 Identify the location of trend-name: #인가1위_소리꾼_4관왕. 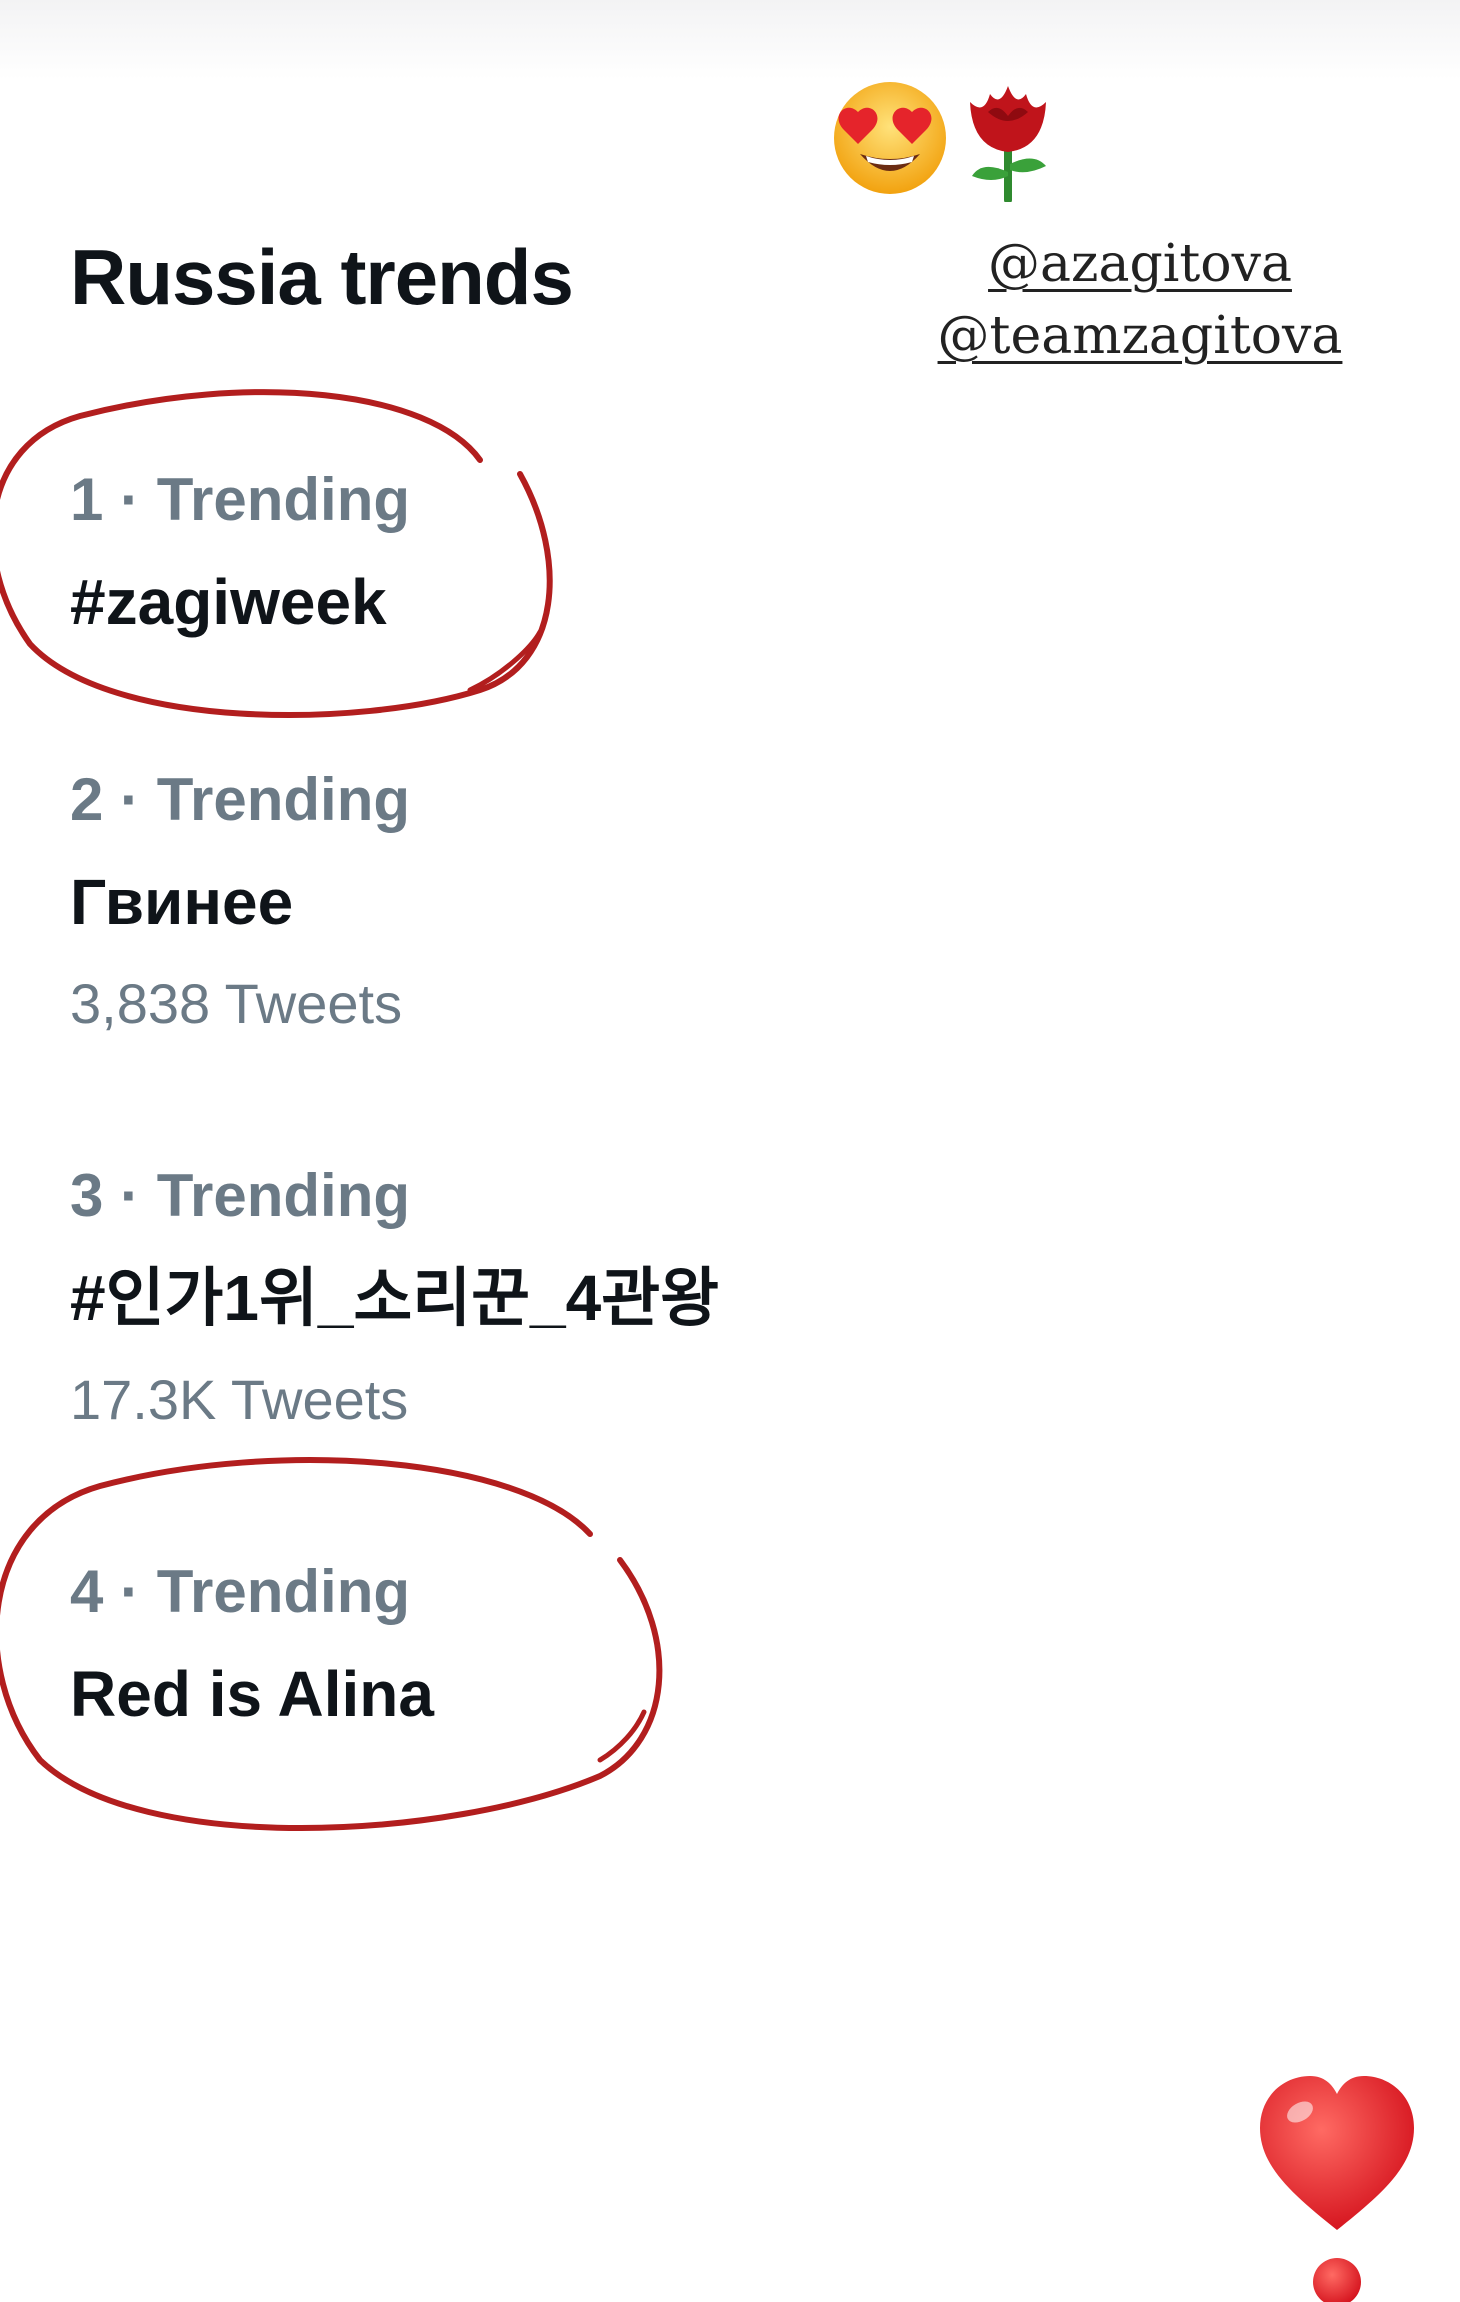
(395, 1298).